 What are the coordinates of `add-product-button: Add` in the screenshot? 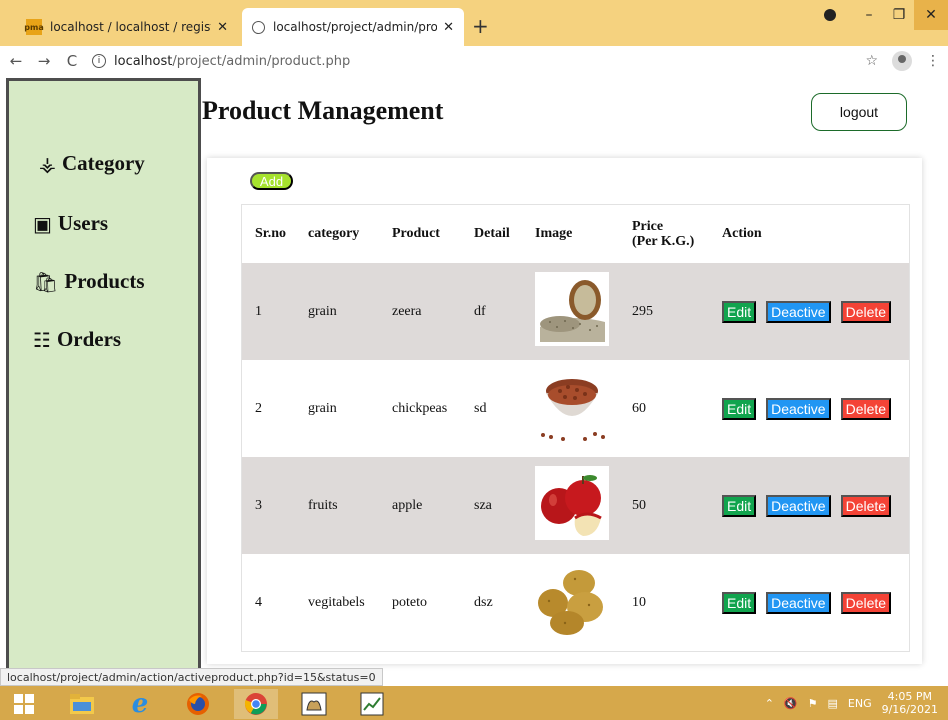 It's located at (271, 181).